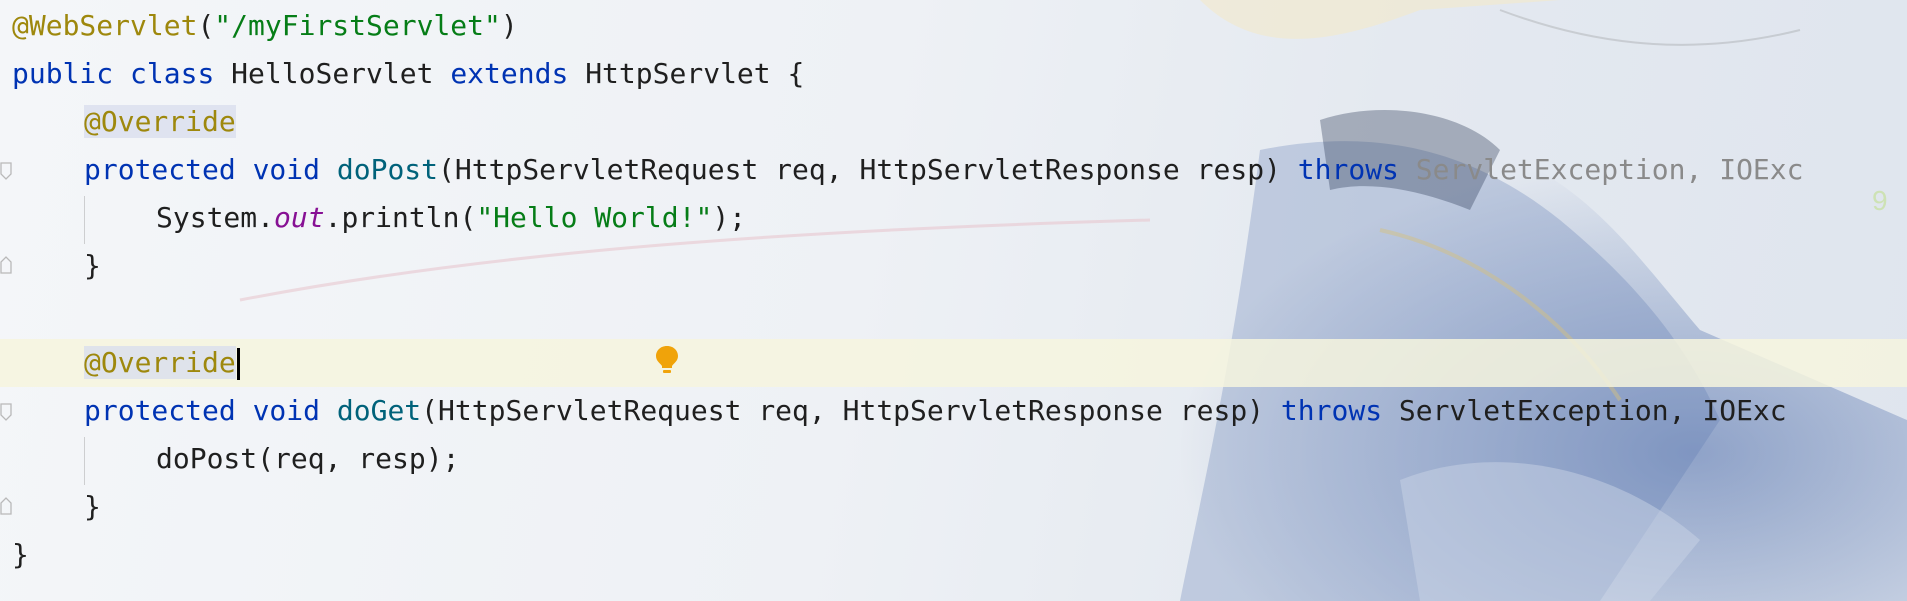 This screenshot has width=1907, height=601. What do you see at coordinates (332, 73) in the screenshot?
I see `class-name: HelloServlet` at bounding box center [332, 73].